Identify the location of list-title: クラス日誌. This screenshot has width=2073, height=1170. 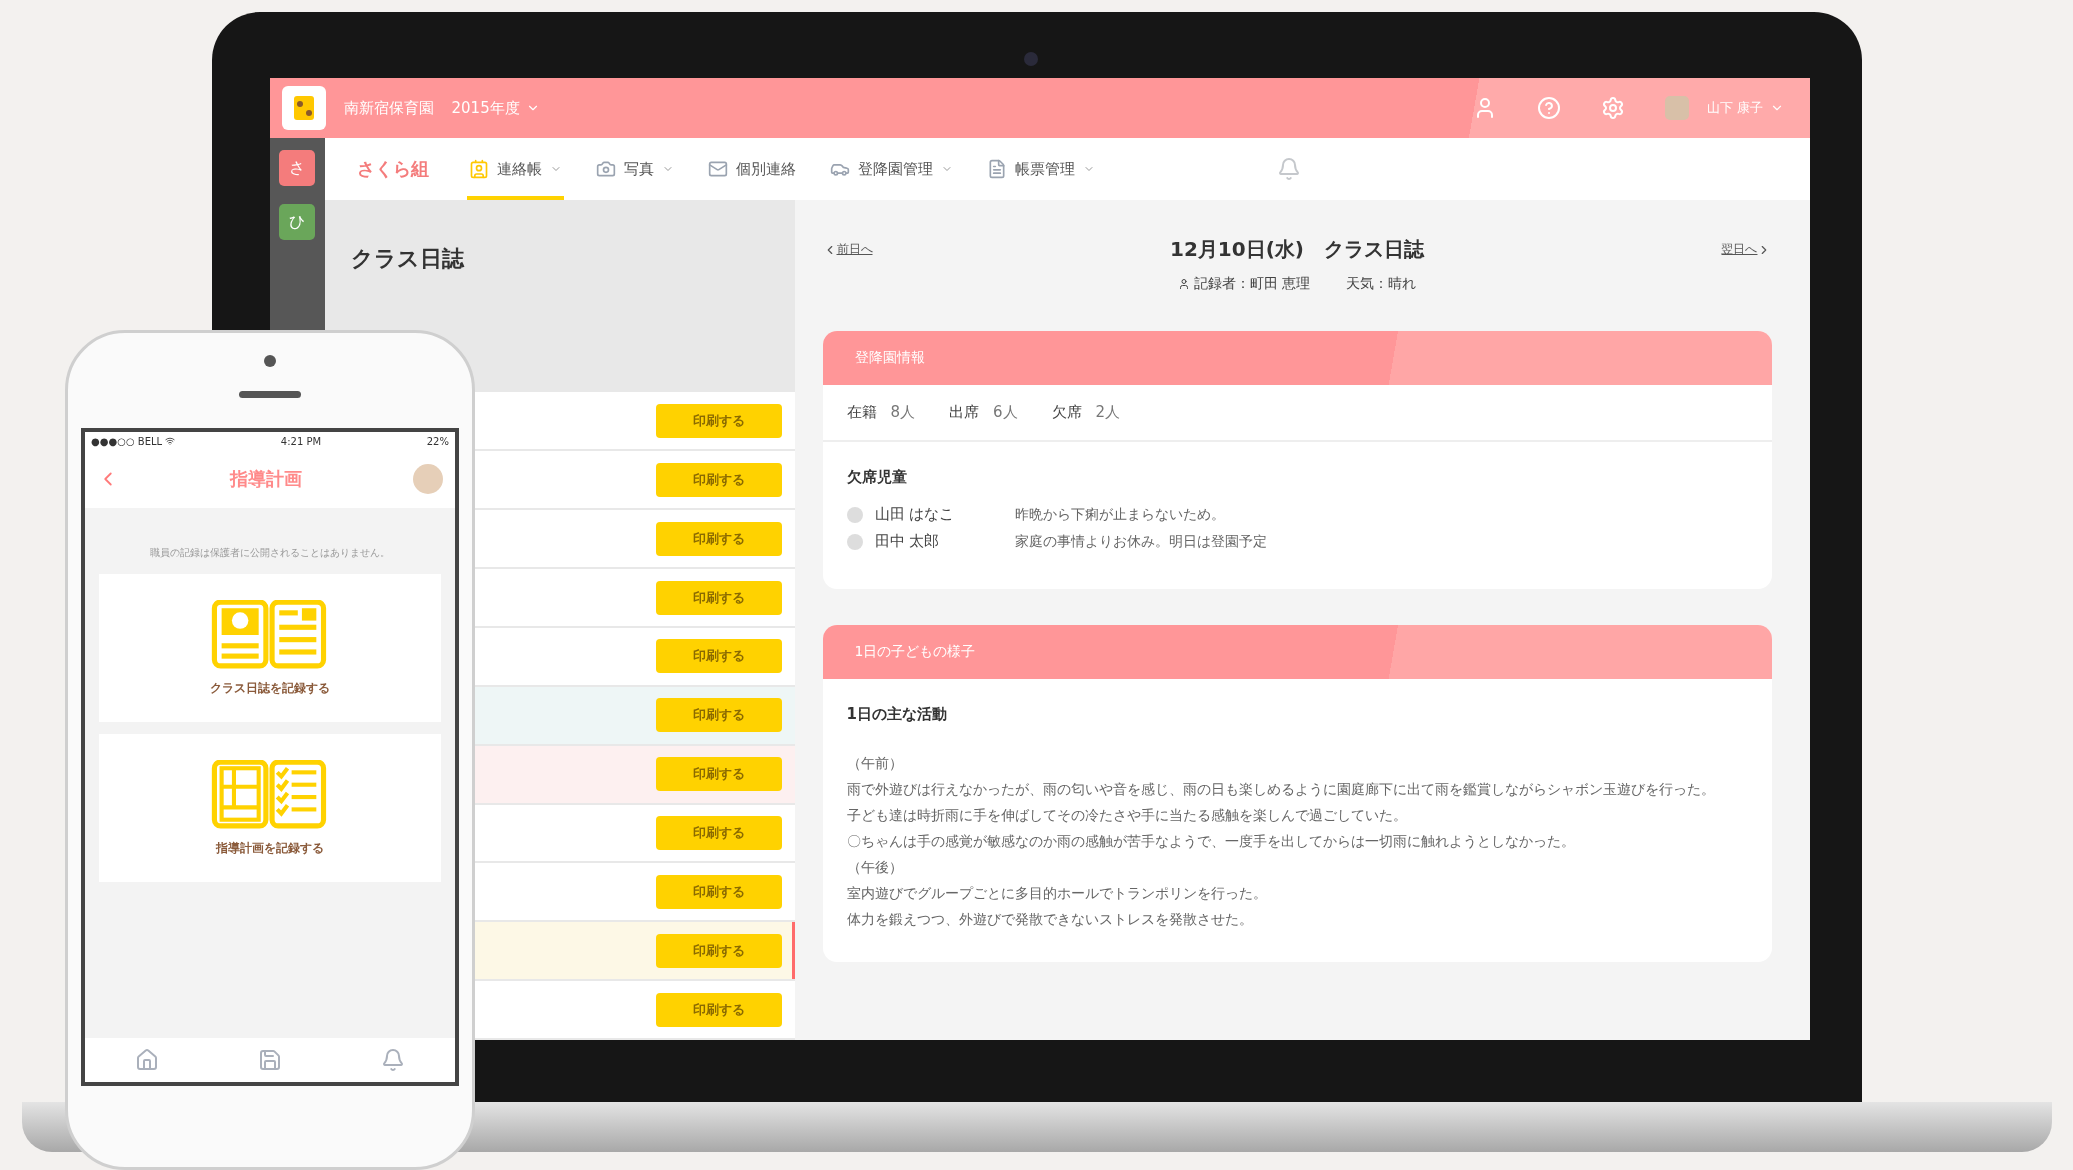
(407, 259).